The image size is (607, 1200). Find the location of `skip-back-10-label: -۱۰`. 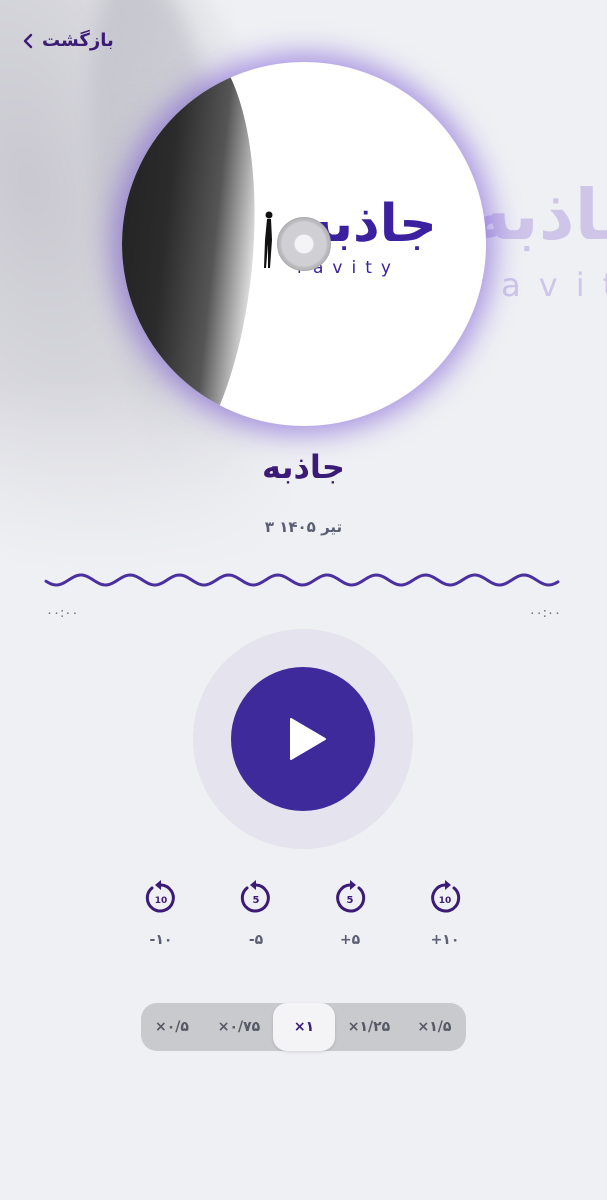

skip-back-10-label: -۱۰ is located at coordinates (161, 940).